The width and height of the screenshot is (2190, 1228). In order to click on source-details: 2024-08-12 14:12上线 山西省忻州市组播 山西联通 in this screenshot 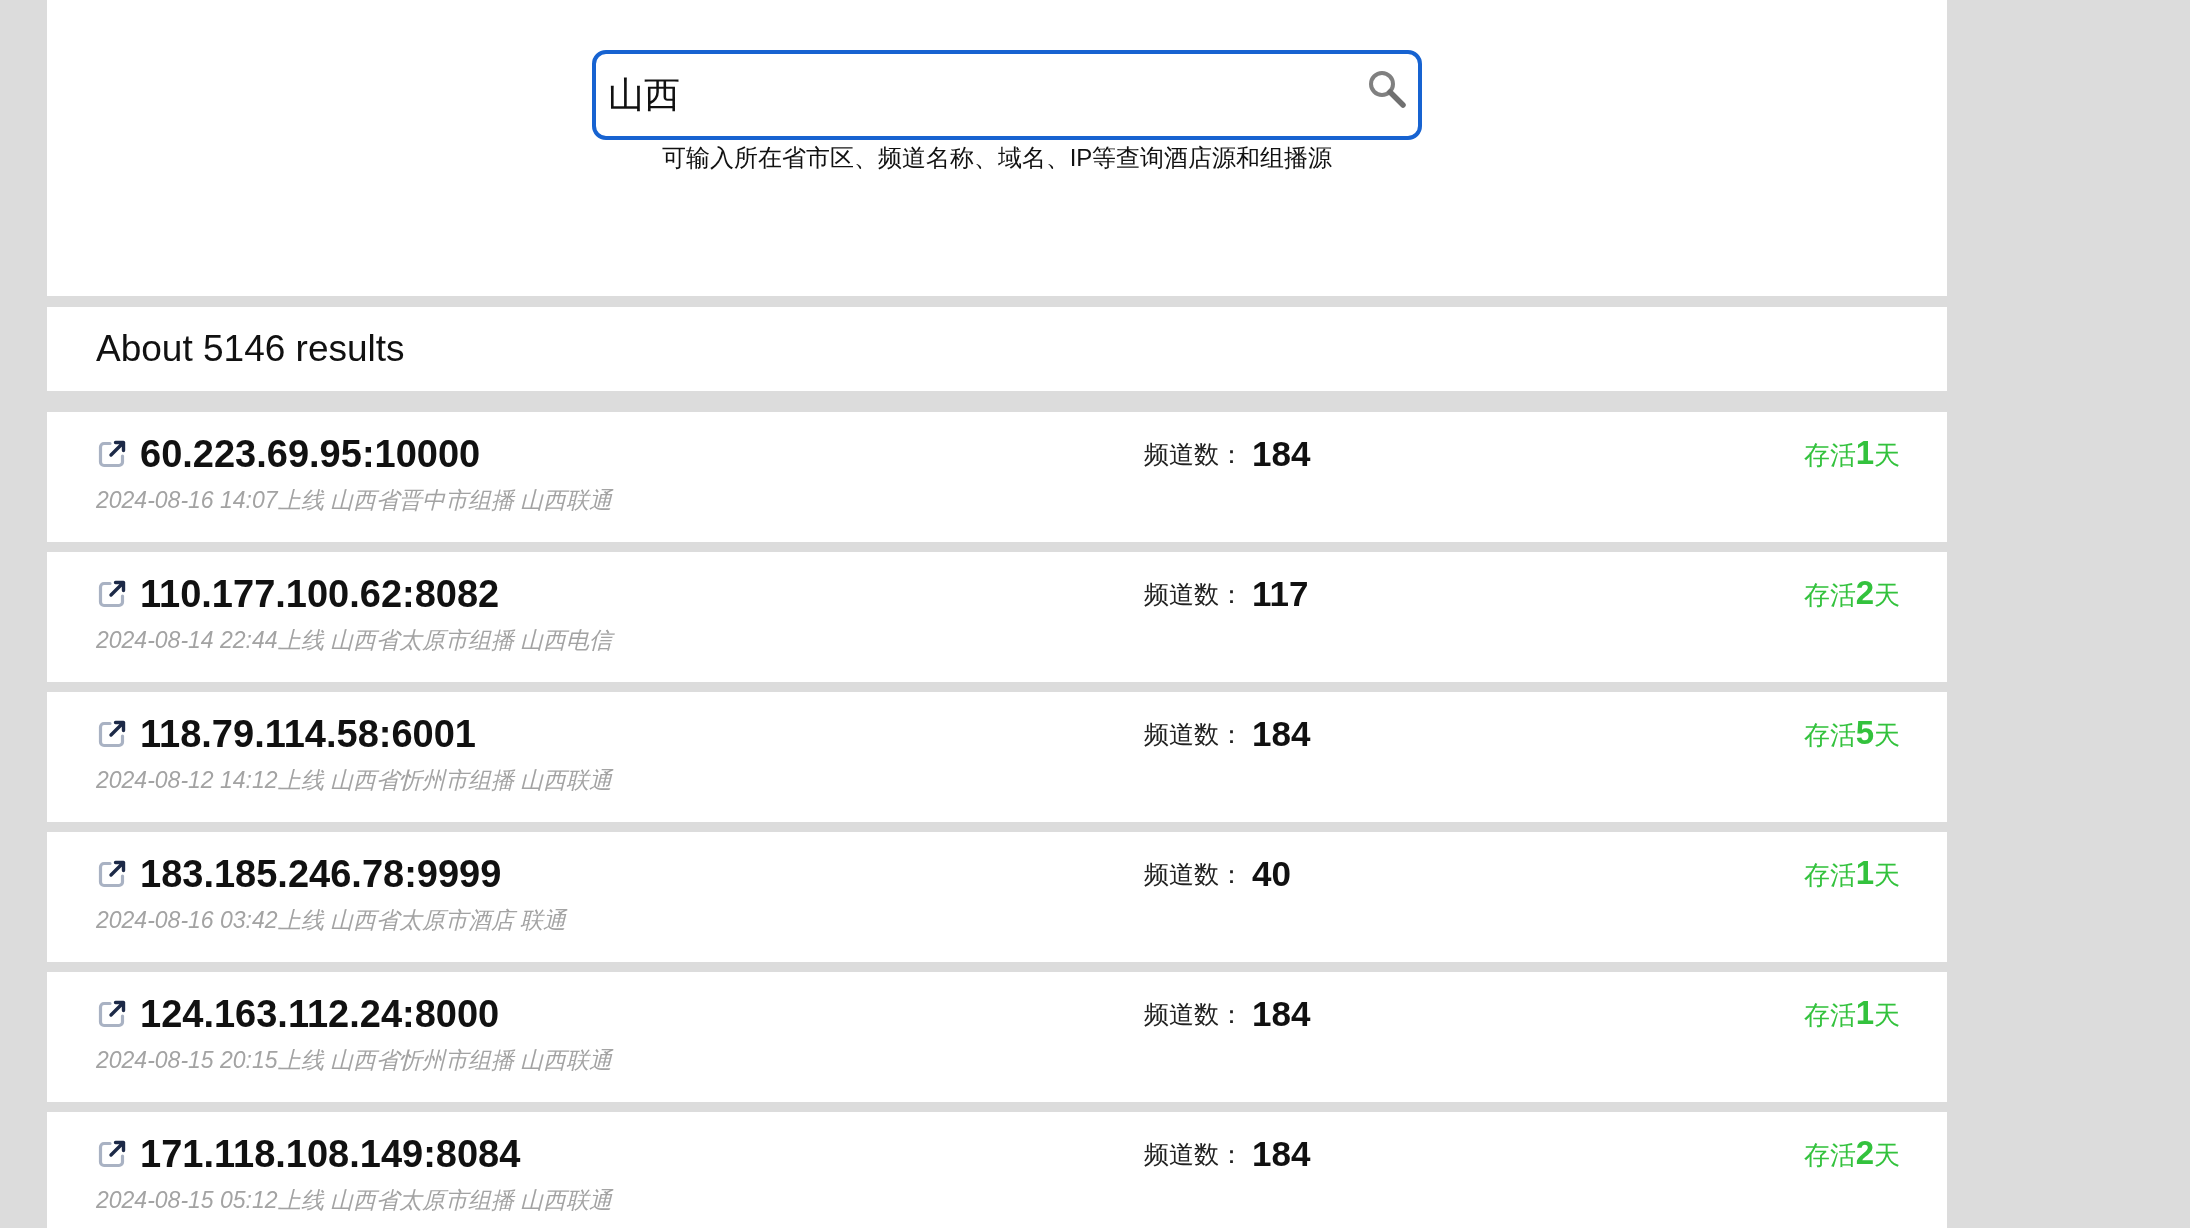, I will do `click(354, 780)`.